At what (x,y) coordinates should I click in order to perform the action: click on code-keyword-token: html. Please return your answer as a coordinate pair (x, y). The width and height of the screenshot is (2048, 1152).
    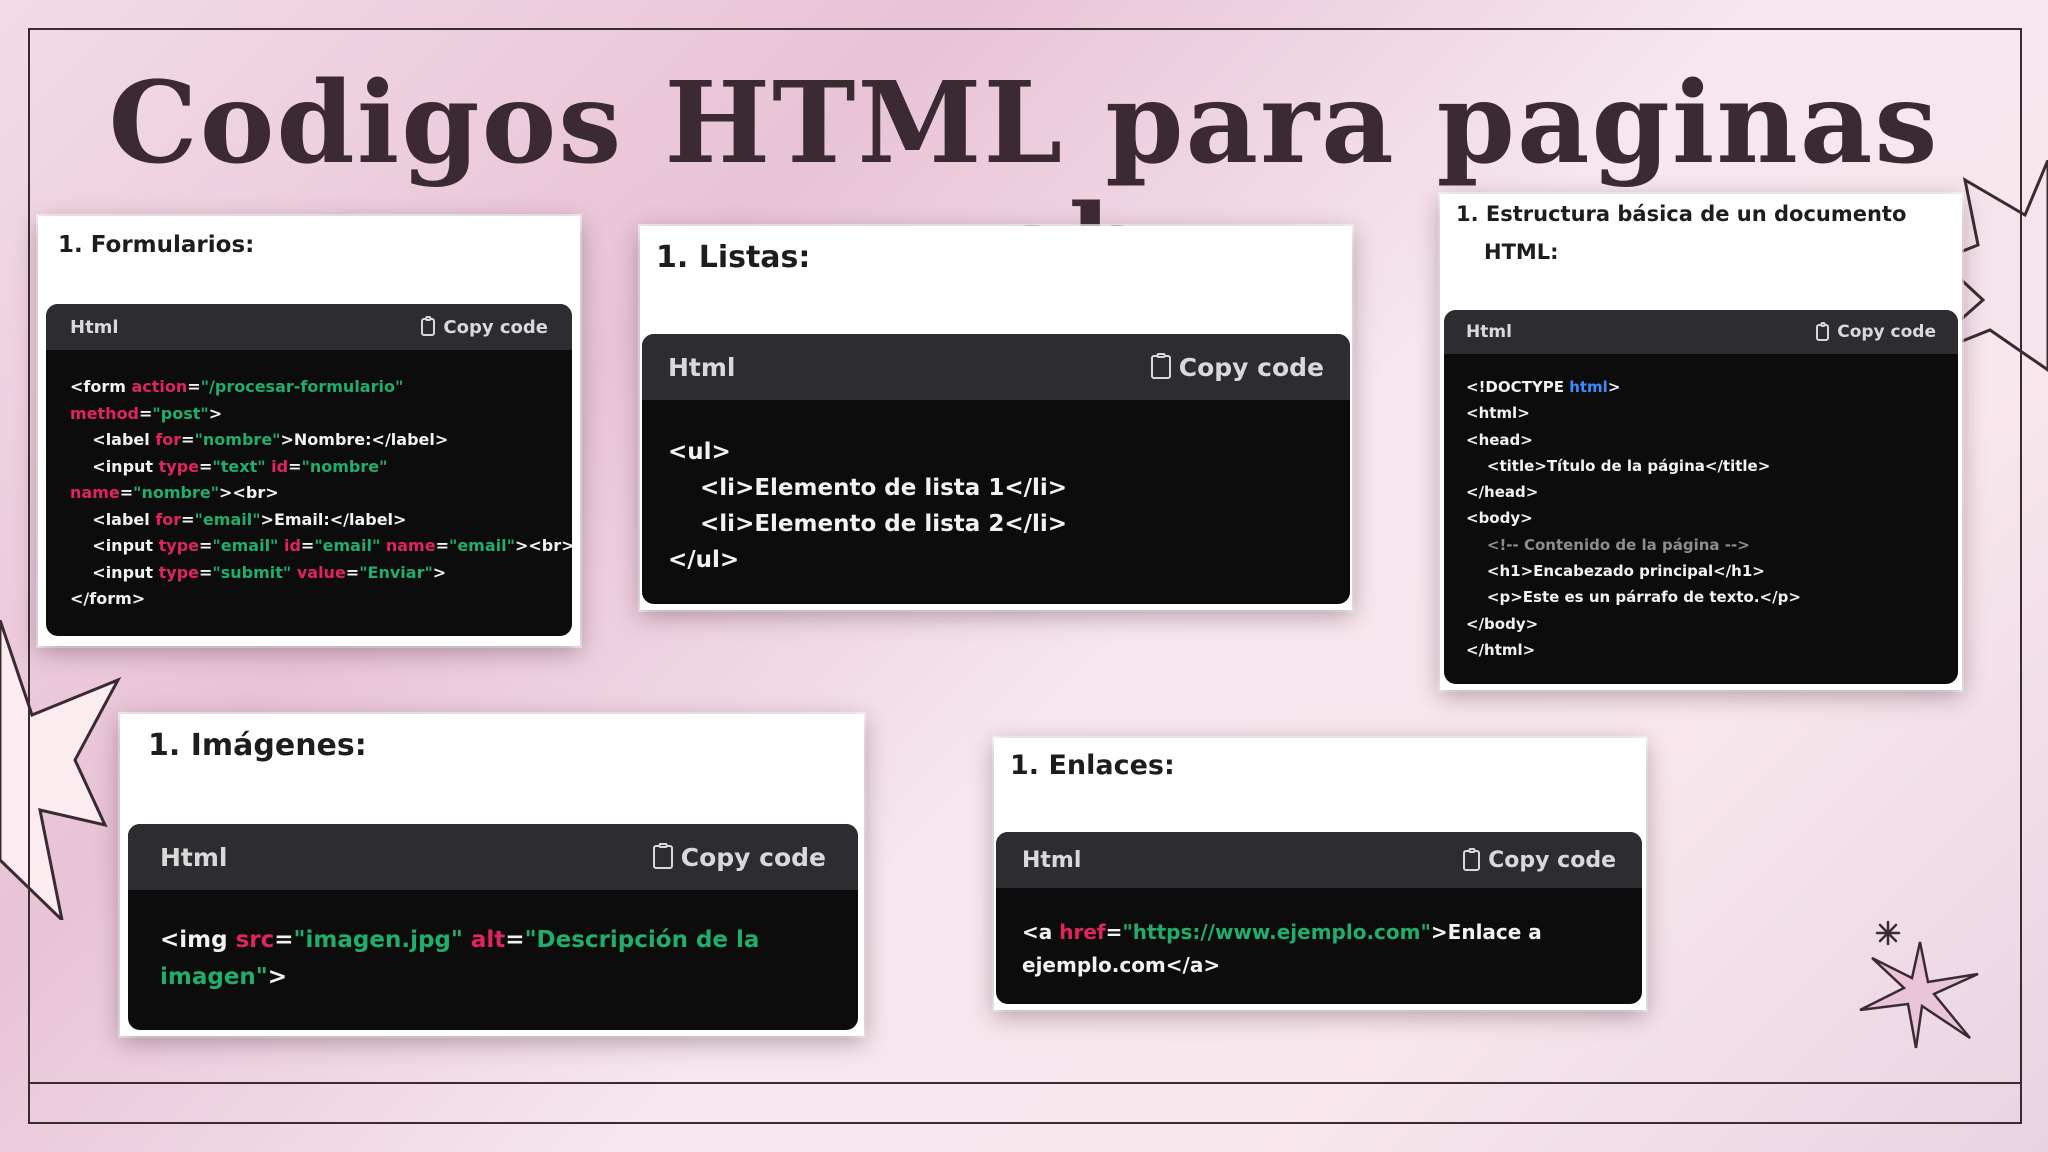
    Looking at the image, I should click on (1588, 387).